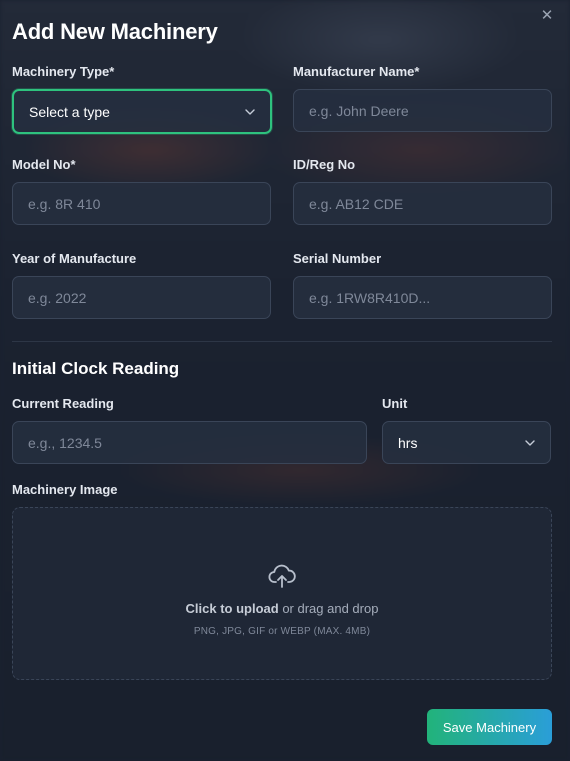 The image size is (570, 761). I want to click on unit-field: Unit hrs, so click(466, 430).